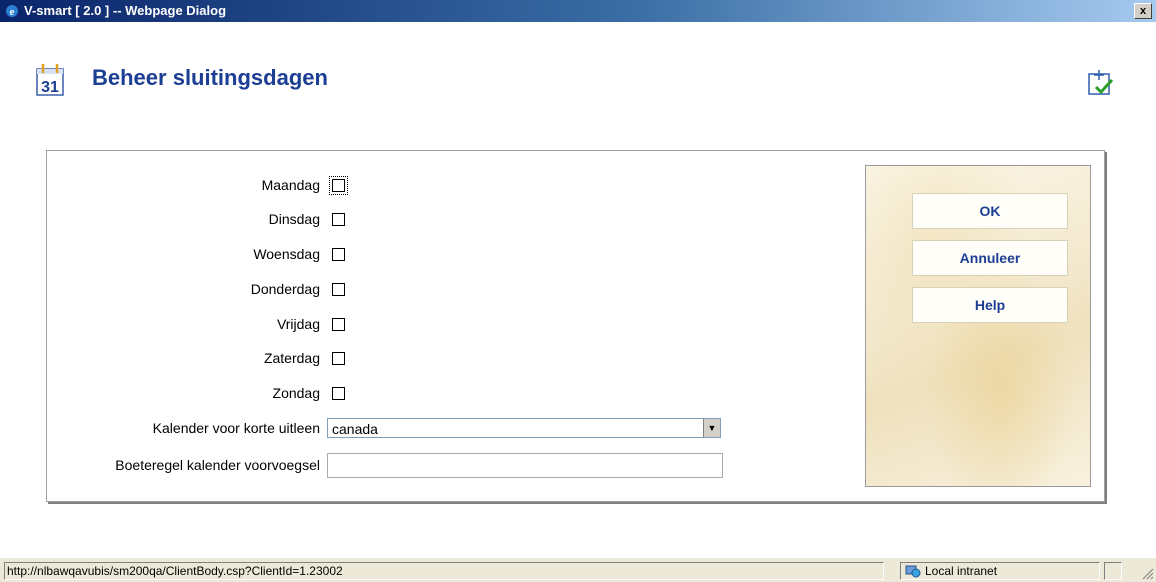  What do you see at coordinates (1147, 573) in the screenshot?
I see `resize-grip-icon` at bounding box center [1147, 573].